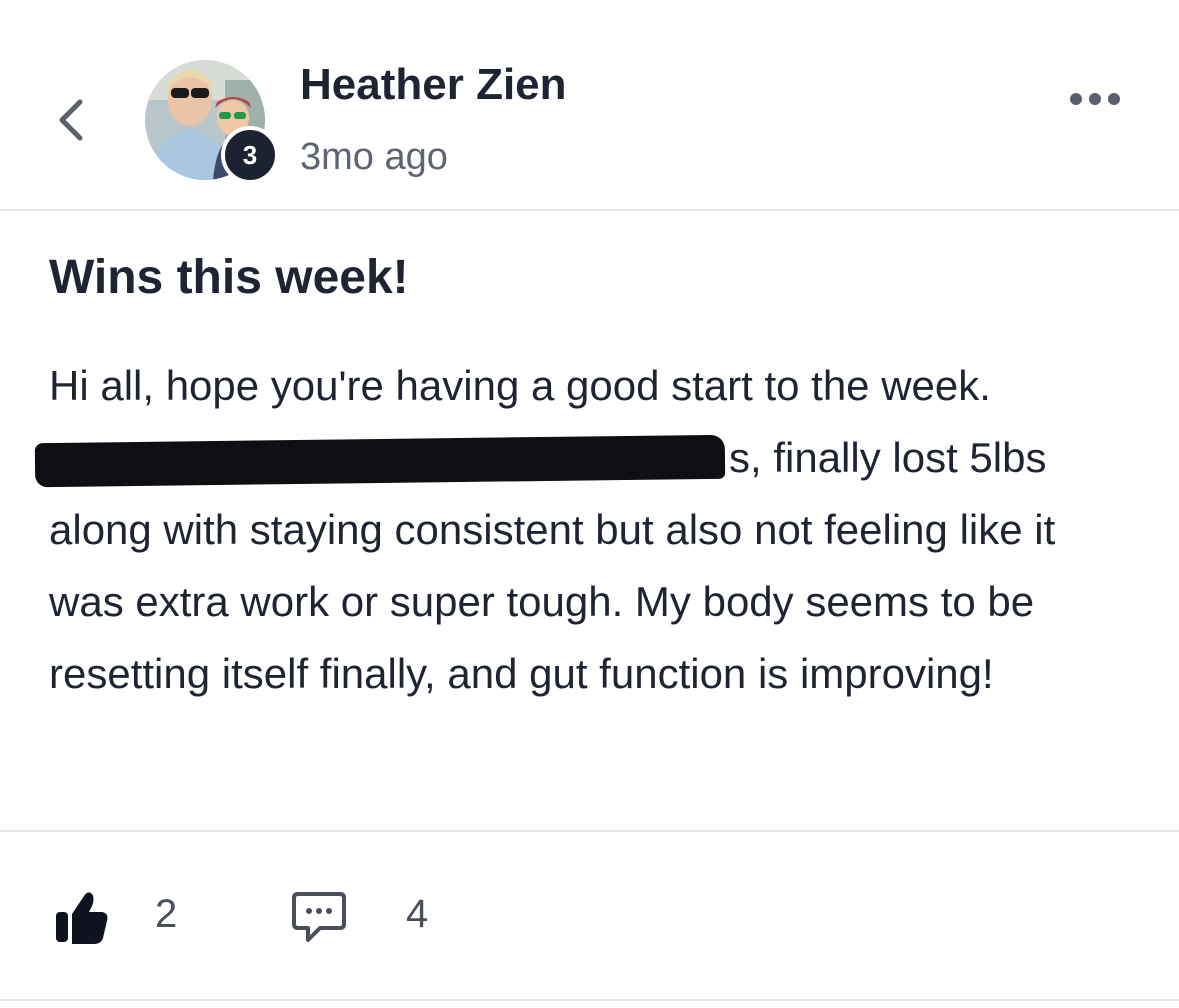 The image size is (1179, 1008). I want to click on author-avatar-container: 3, so click(212, 122).